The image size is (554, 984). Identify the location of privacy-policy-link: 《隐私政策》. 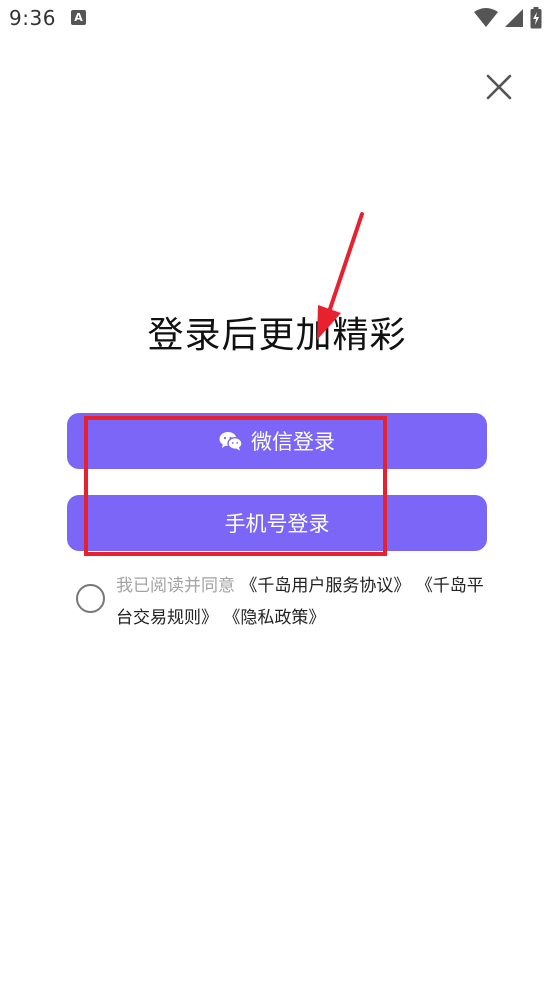
(274, 618).